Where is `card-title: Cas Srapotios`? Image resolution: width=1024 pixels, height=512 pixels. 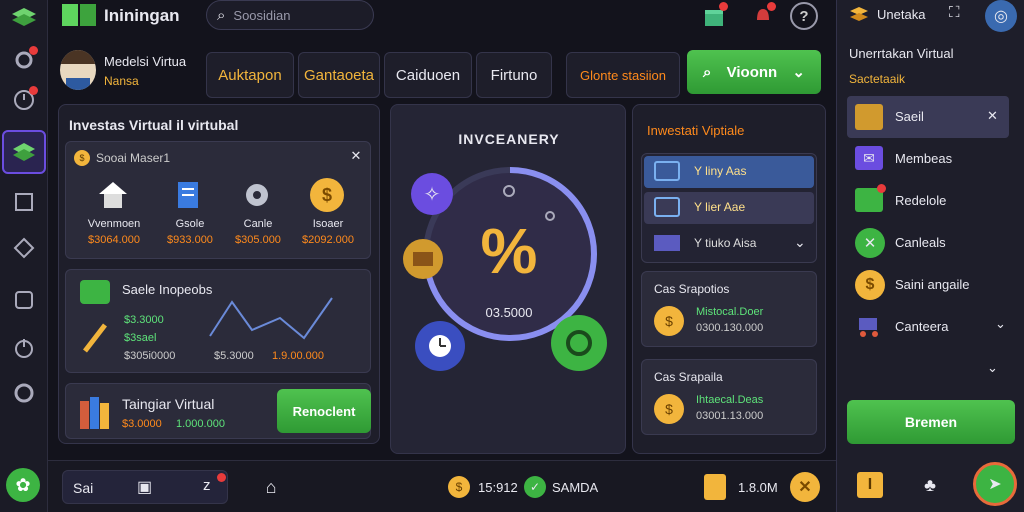
card-title: Cas Srapotios is located at coordinates (692, 289).